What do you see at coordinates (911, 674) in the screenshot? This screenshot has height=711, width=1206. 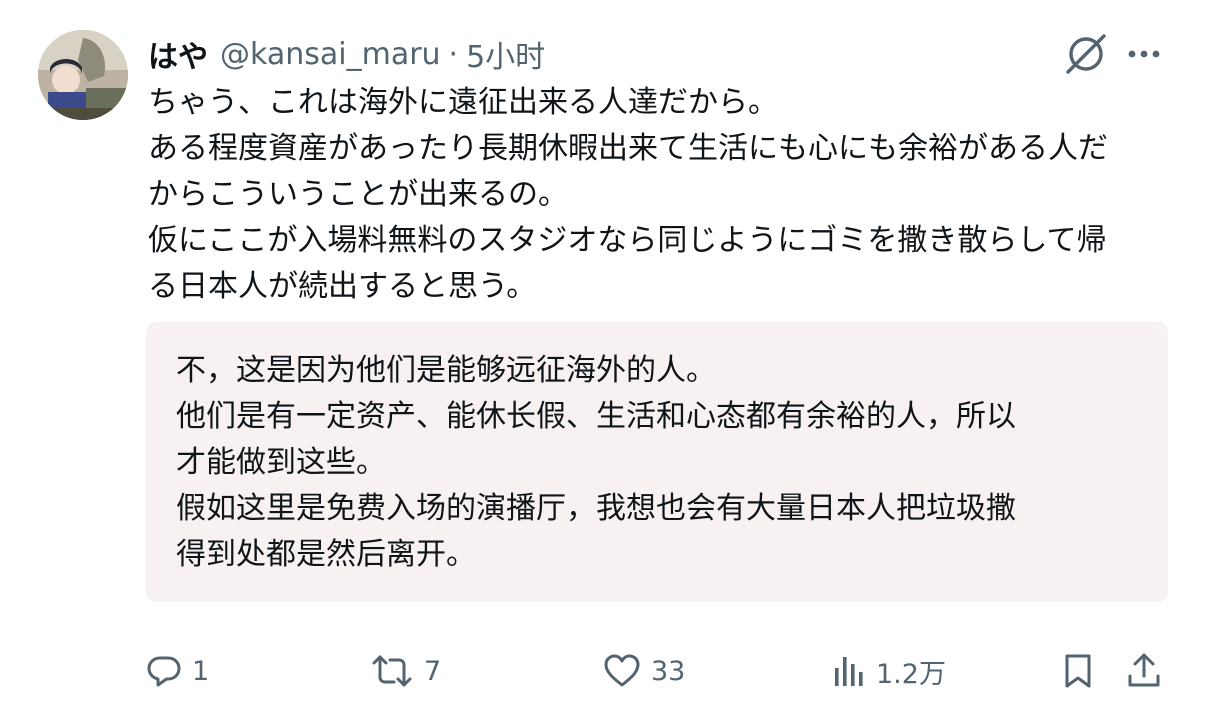 I see `views-count: 1.2万` at bounding box center [911, 674].